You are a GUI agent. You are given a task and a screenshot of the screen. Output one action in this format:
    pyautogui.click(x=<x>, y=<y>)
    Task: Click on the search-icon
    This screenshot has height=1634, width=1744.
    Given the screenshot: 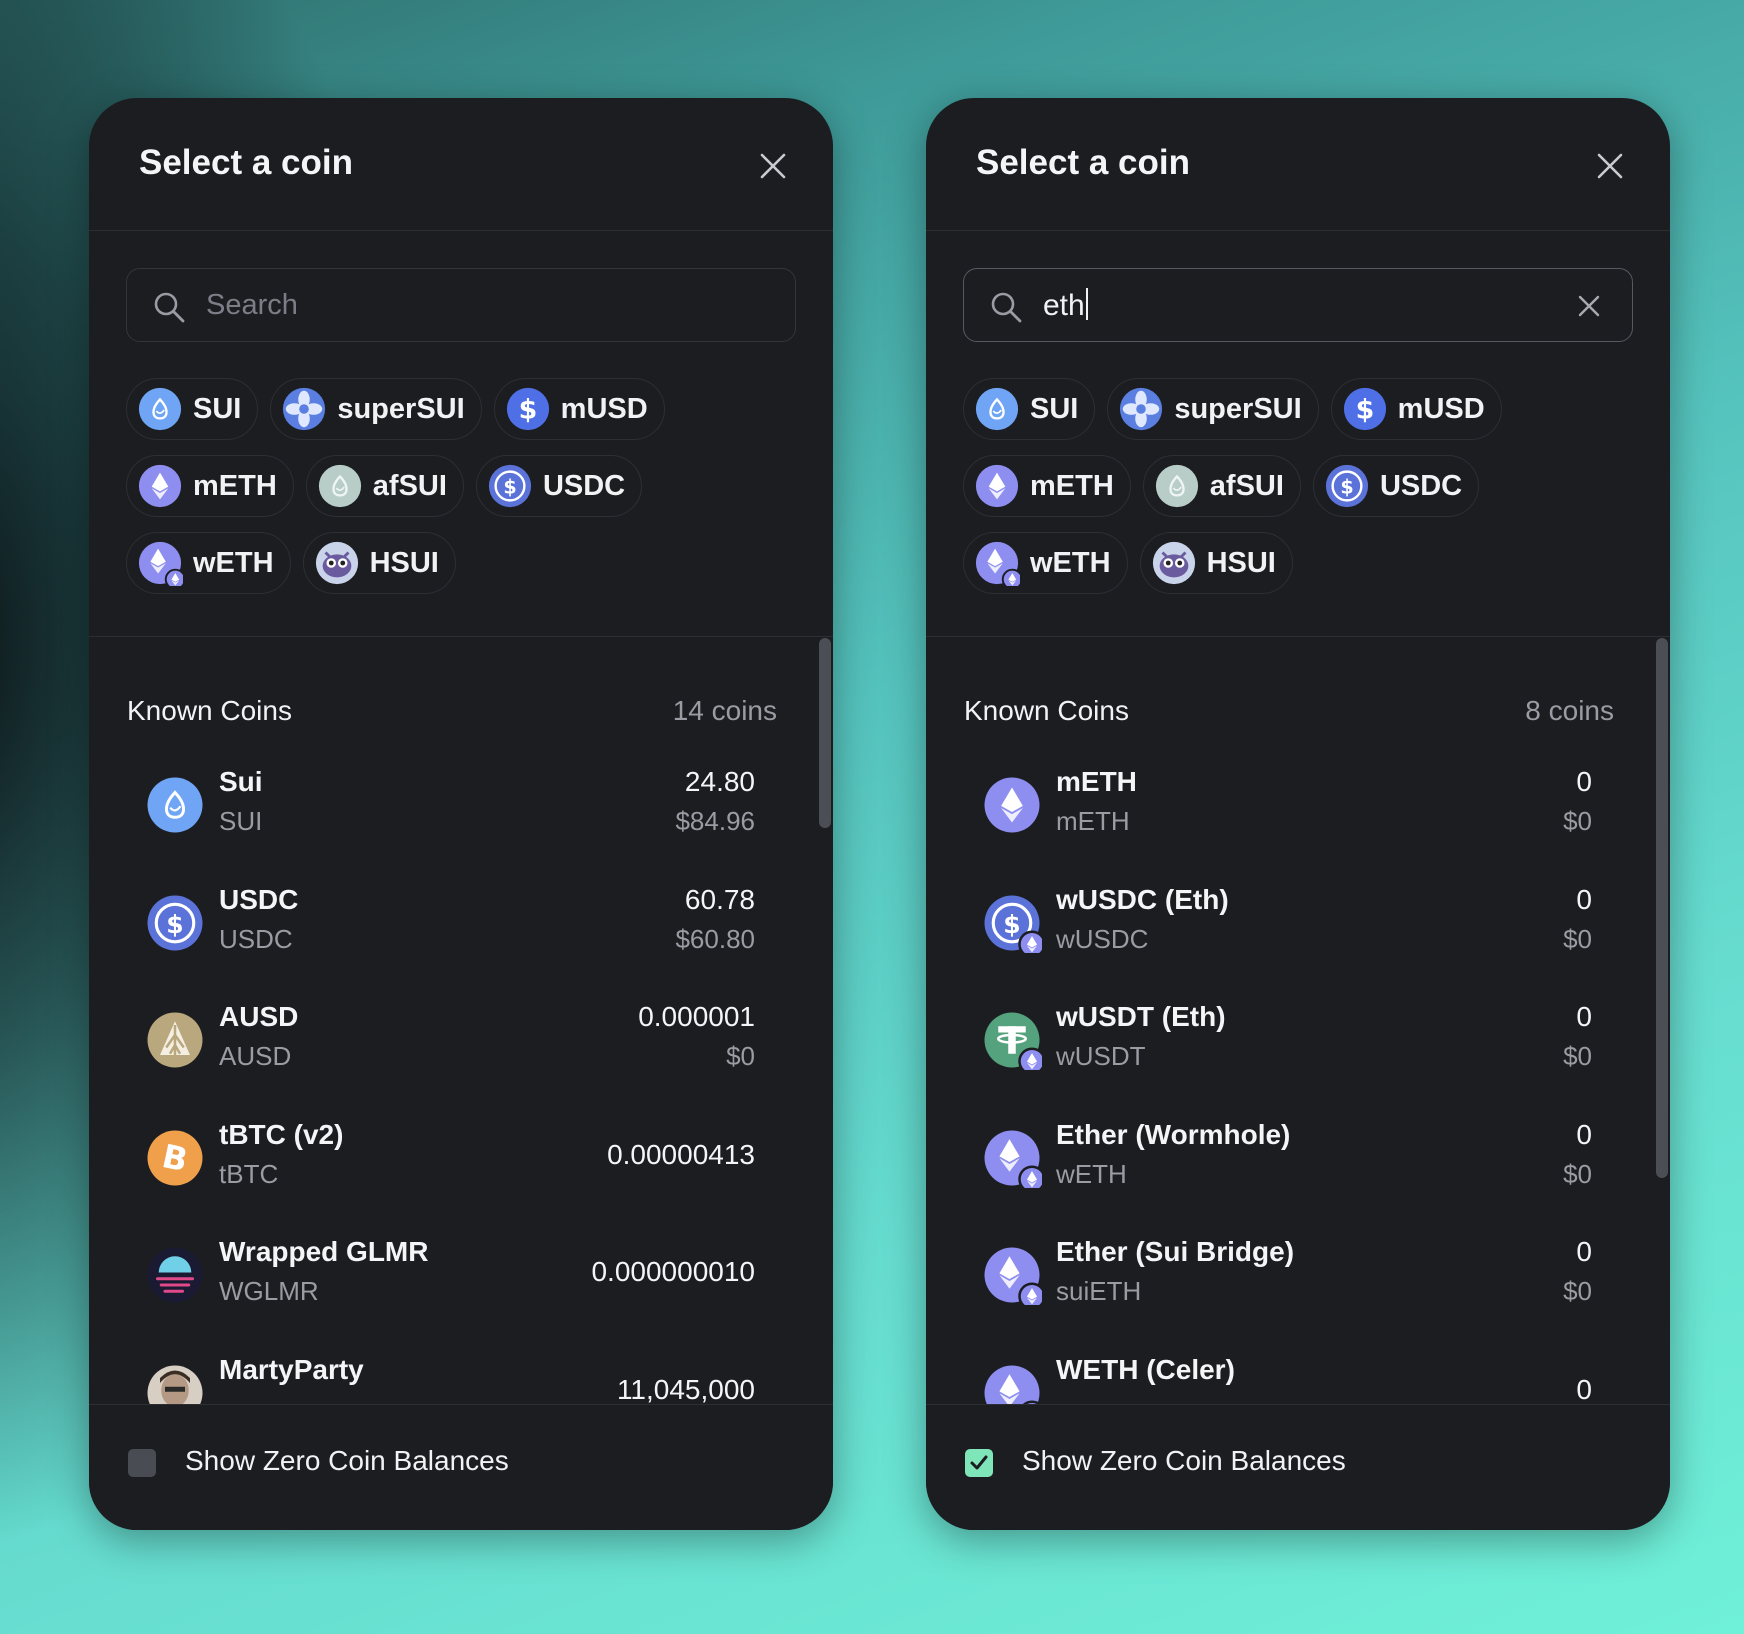 What is the action you would take?
    pyautogui.click(x=1006, y=307)
    